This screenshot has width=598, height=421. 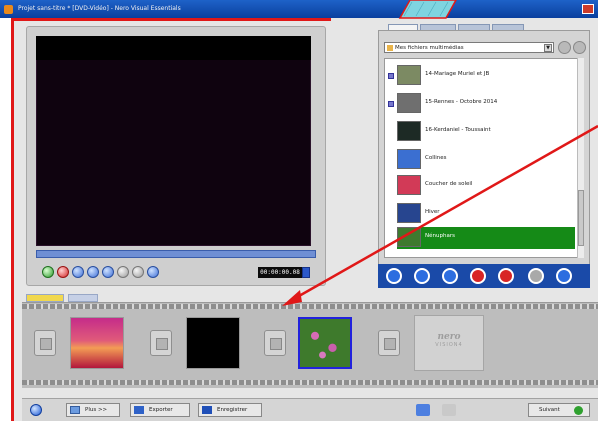 I want to click on media-item-label: Nénuphars, so click(x=440, y=236).